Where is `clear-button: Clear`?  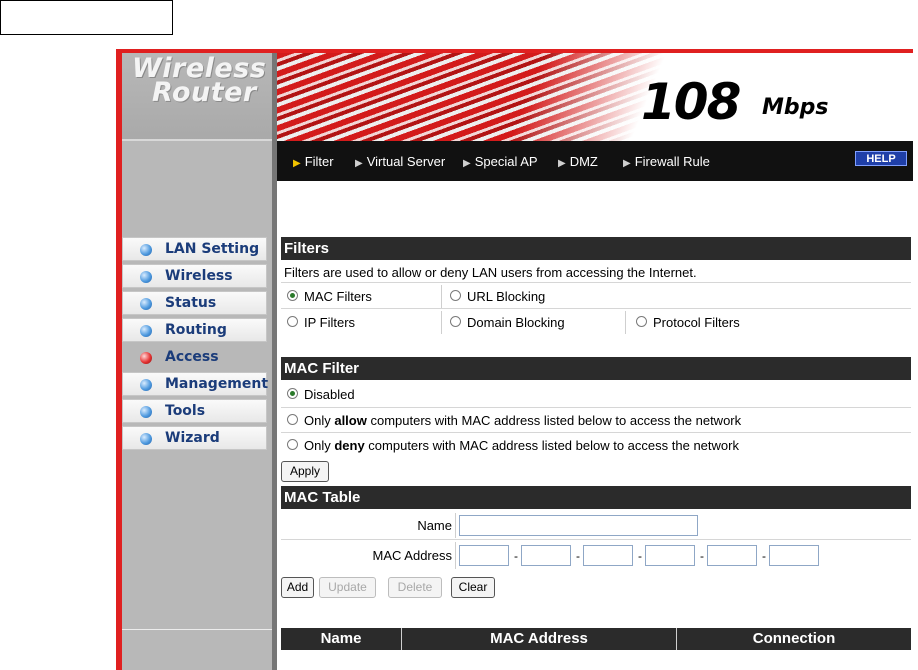 clear-button: Clear is located at coordinates (473, 587).